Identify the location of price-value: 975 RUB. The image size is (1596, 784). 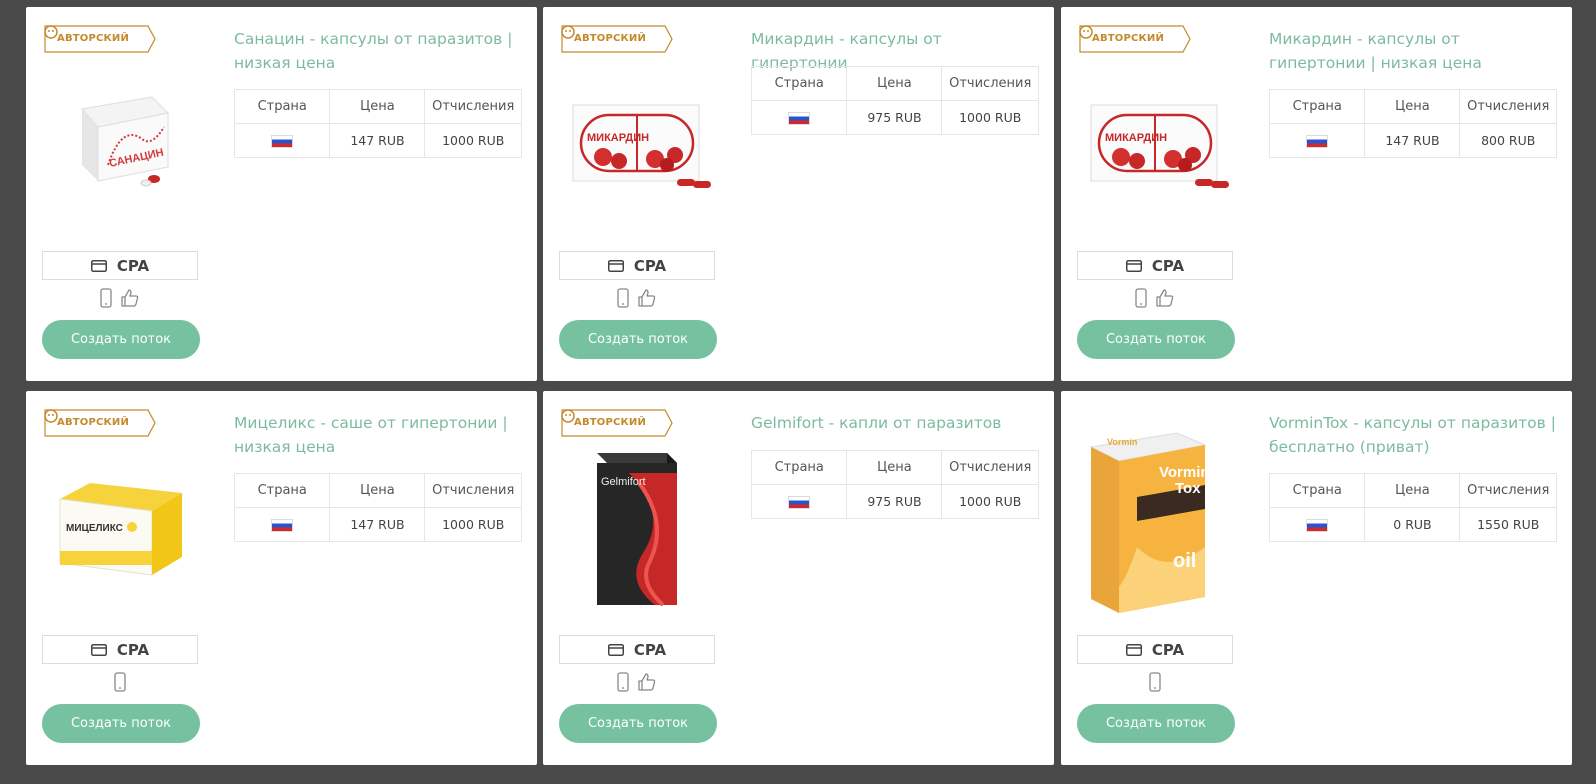
(894, 501).